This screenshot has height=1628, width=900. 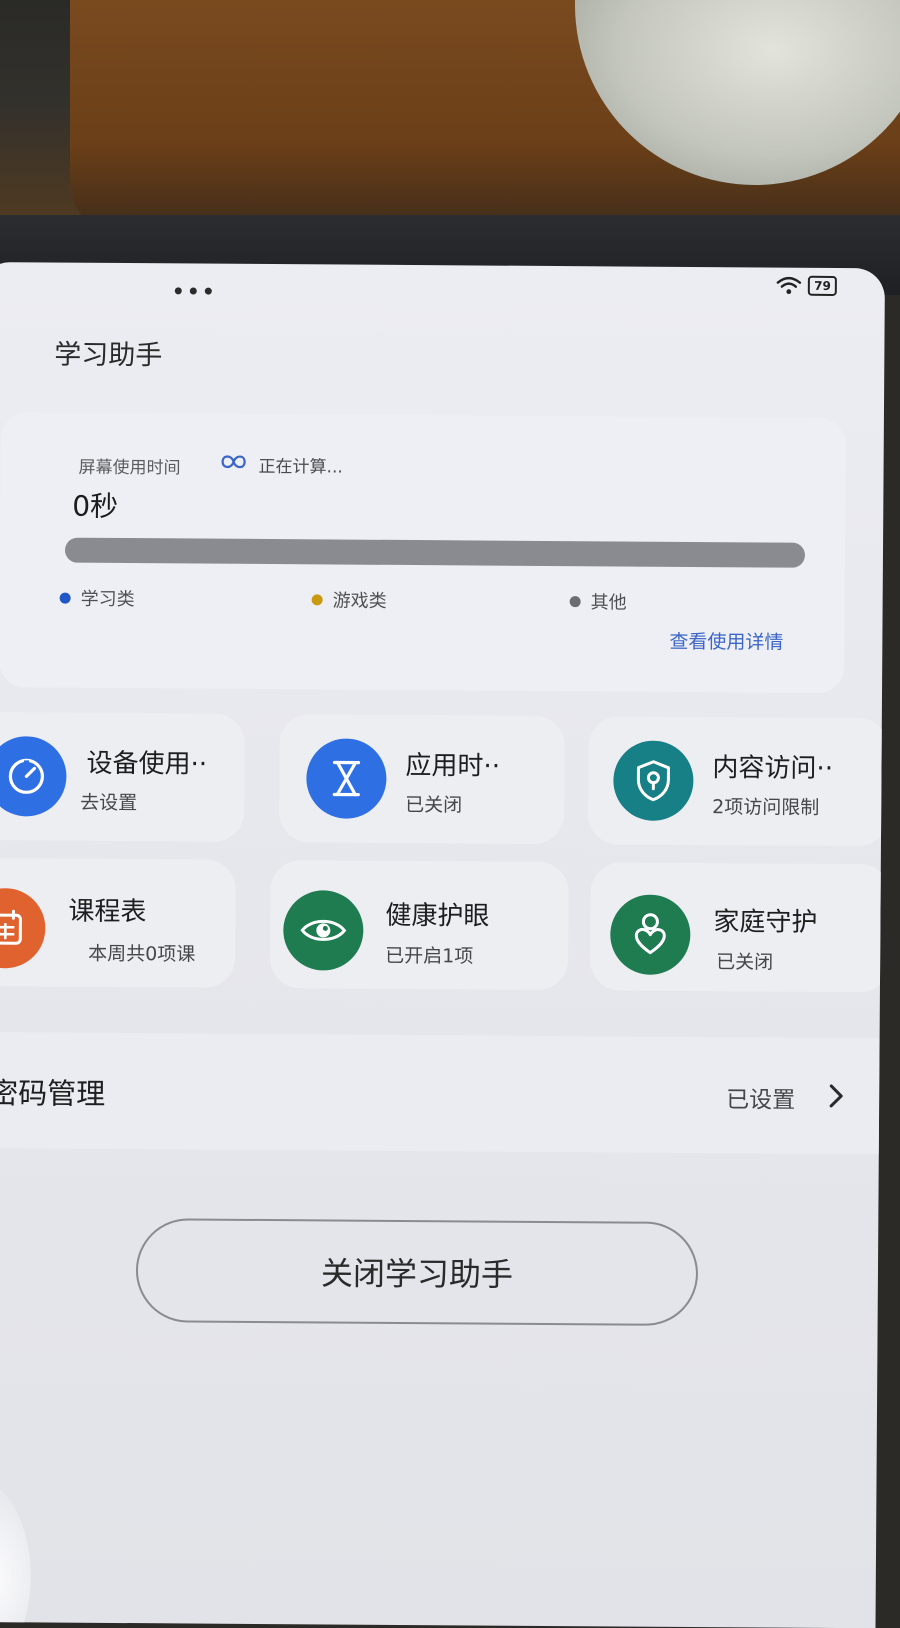 I want to click on tile-course-schedule: 课程表 本周共0项课, so click(x=118, y=923).